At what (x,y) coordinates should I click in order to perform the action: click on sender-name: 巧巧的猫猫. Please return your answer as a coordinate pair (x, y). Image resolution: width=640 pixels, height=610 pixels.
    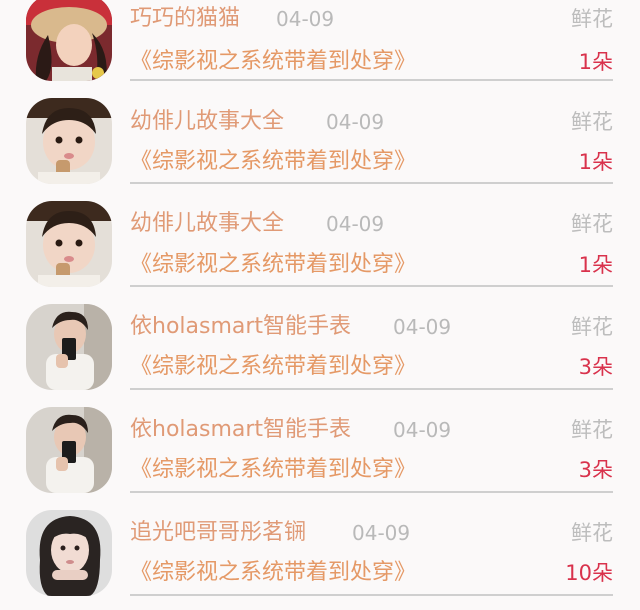
    Looking at the image, I should click on (185, 19).